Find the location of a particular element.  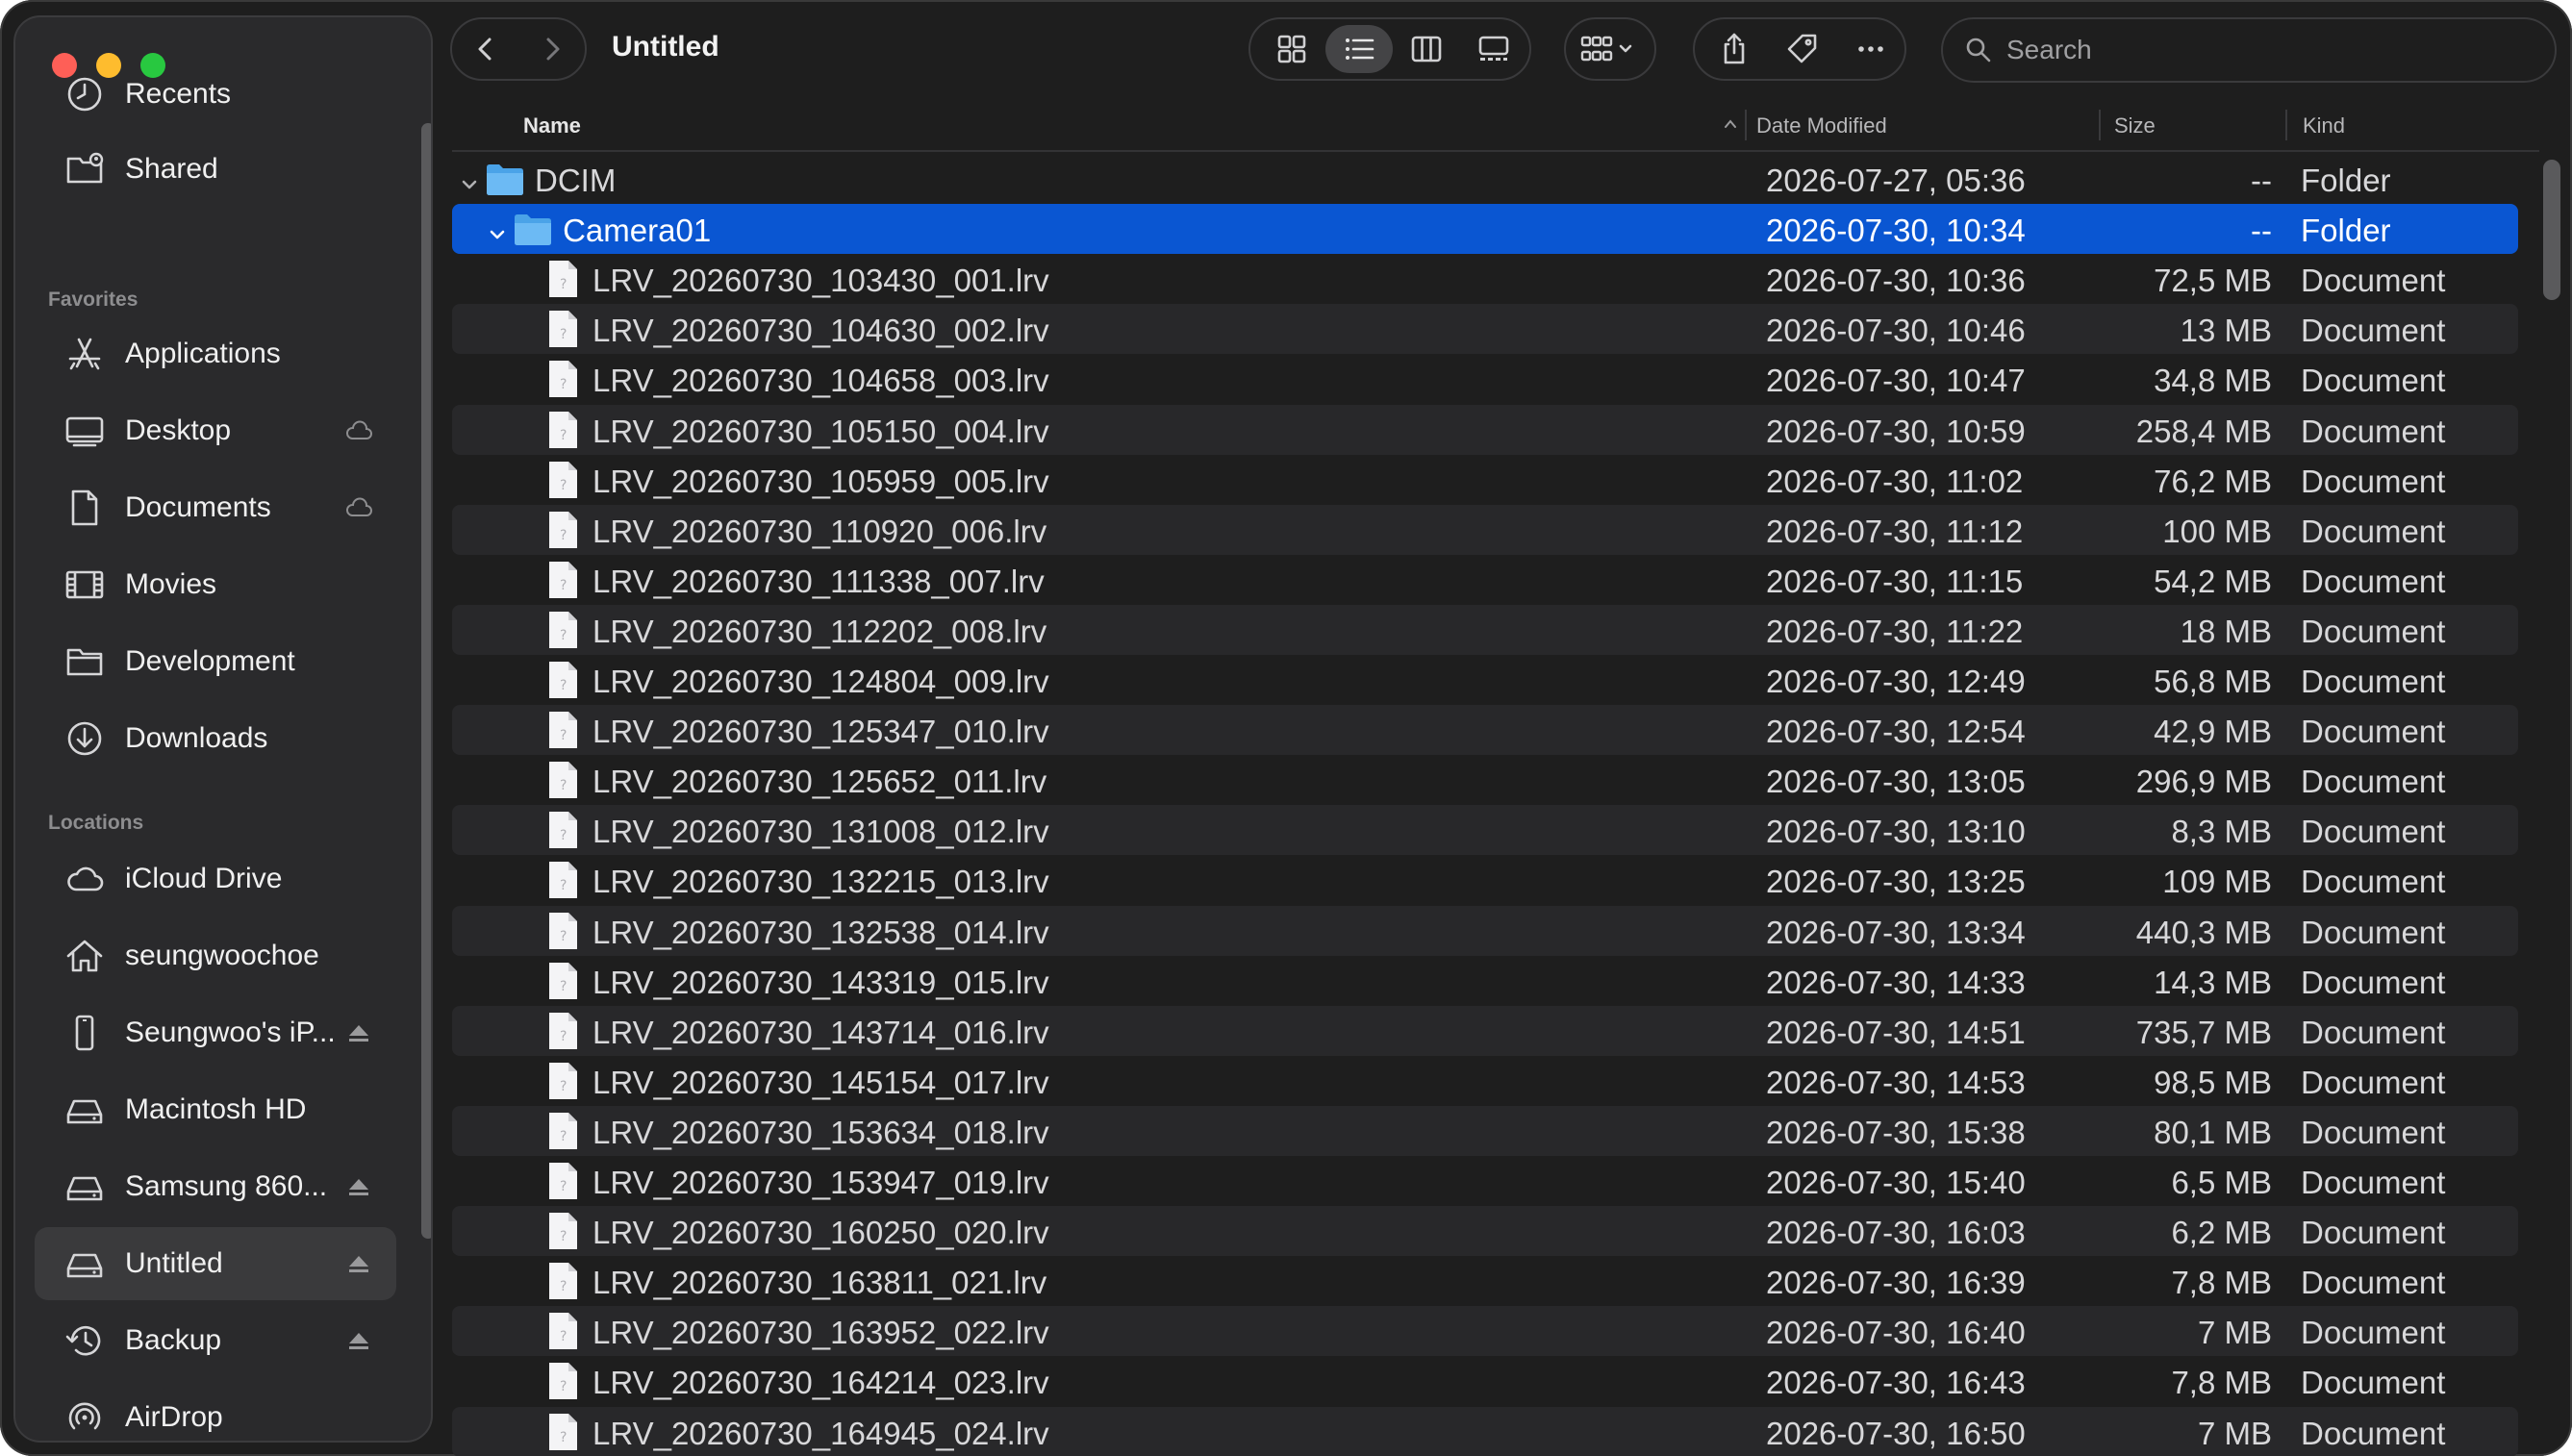

column-view-button is located at coordinates (1426, 49).